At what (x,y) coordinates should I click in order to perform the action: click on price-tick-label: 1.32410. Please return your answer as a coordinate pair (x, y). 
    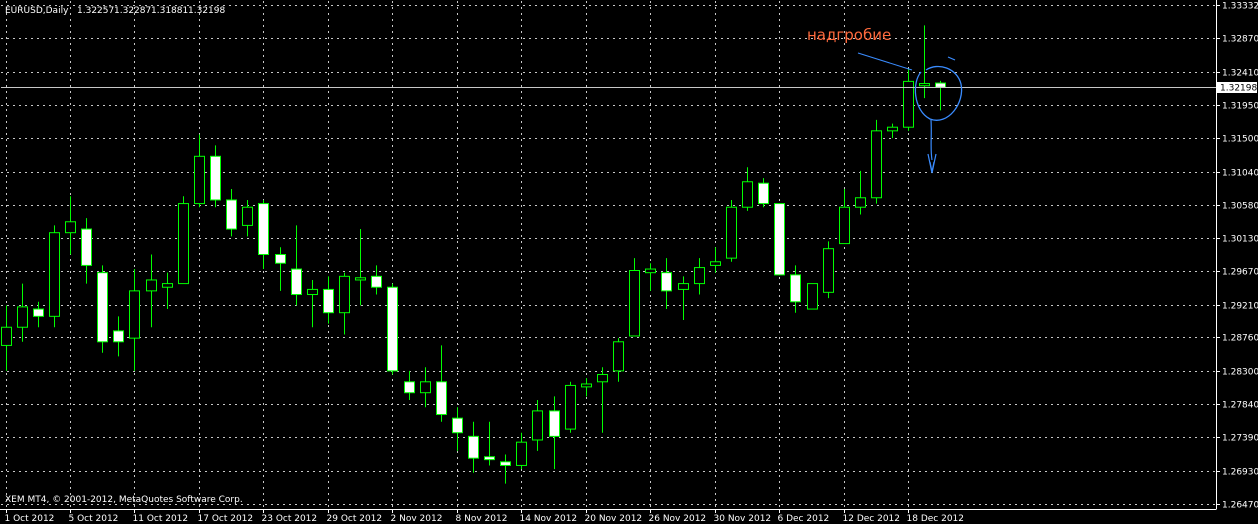
    Looking at the image, I should click on (1240, 74).